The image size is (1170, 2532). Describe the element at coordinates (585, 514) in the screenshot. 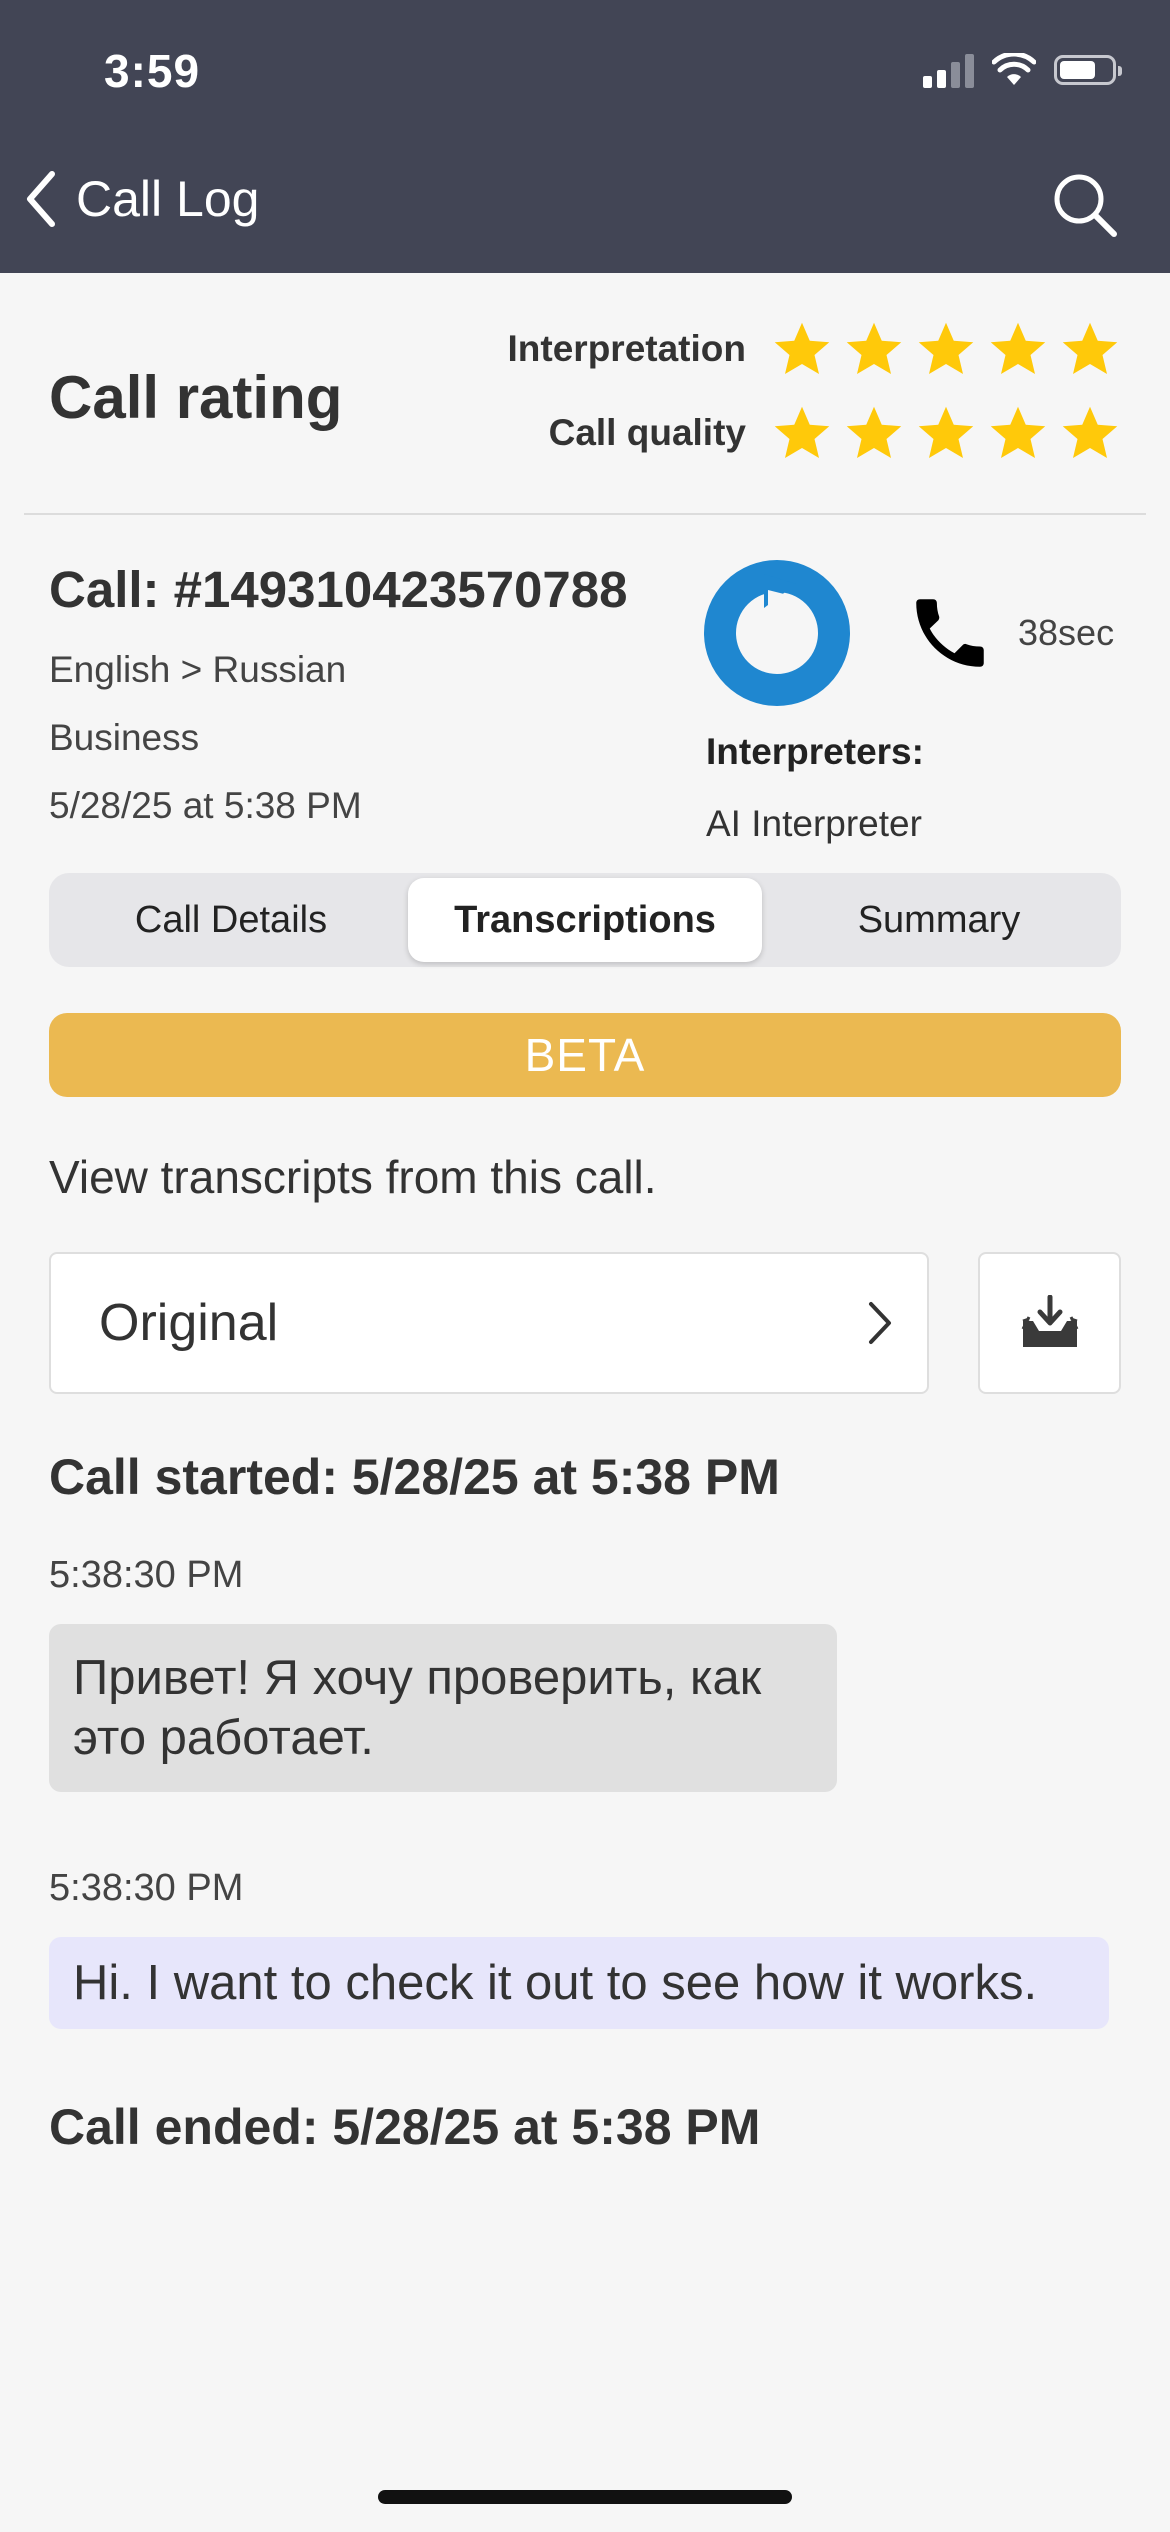

I see `section-divider` at that location.